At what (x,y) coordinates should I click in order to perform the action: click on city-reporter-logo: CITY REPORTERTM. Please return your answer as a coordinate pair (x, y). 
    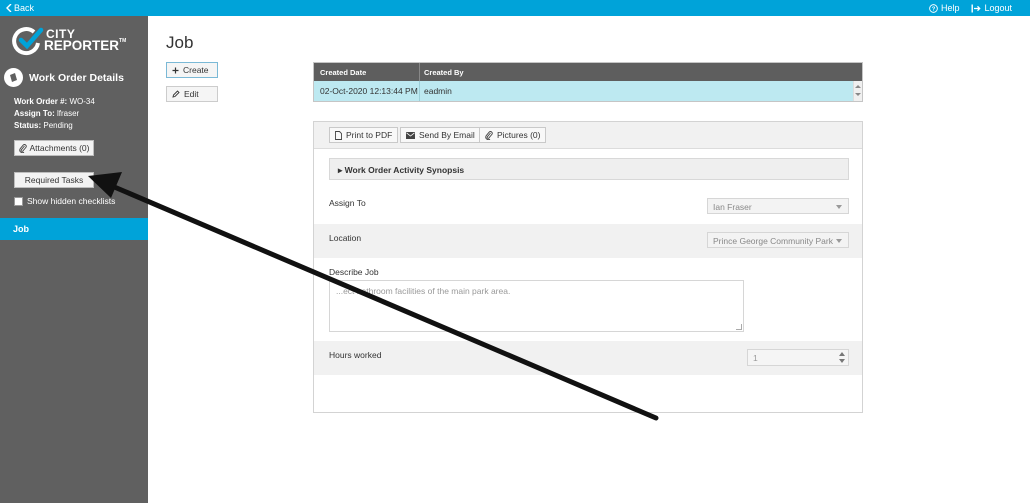
    Looking at the image, I should click on (70, 41).